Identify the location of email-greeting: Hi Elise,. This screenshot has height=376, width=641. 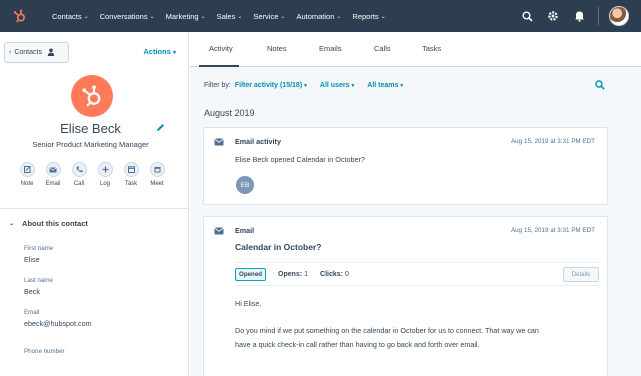
(248, 303).